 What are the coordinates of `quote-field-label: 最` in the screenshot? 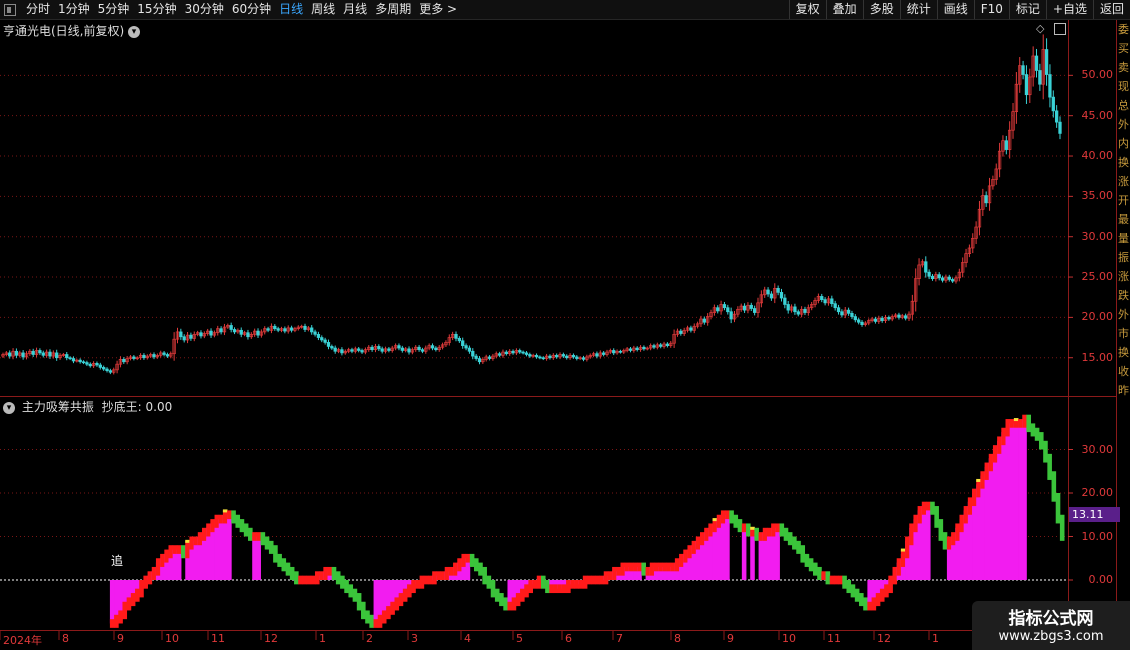 It's located at (1123, 219).